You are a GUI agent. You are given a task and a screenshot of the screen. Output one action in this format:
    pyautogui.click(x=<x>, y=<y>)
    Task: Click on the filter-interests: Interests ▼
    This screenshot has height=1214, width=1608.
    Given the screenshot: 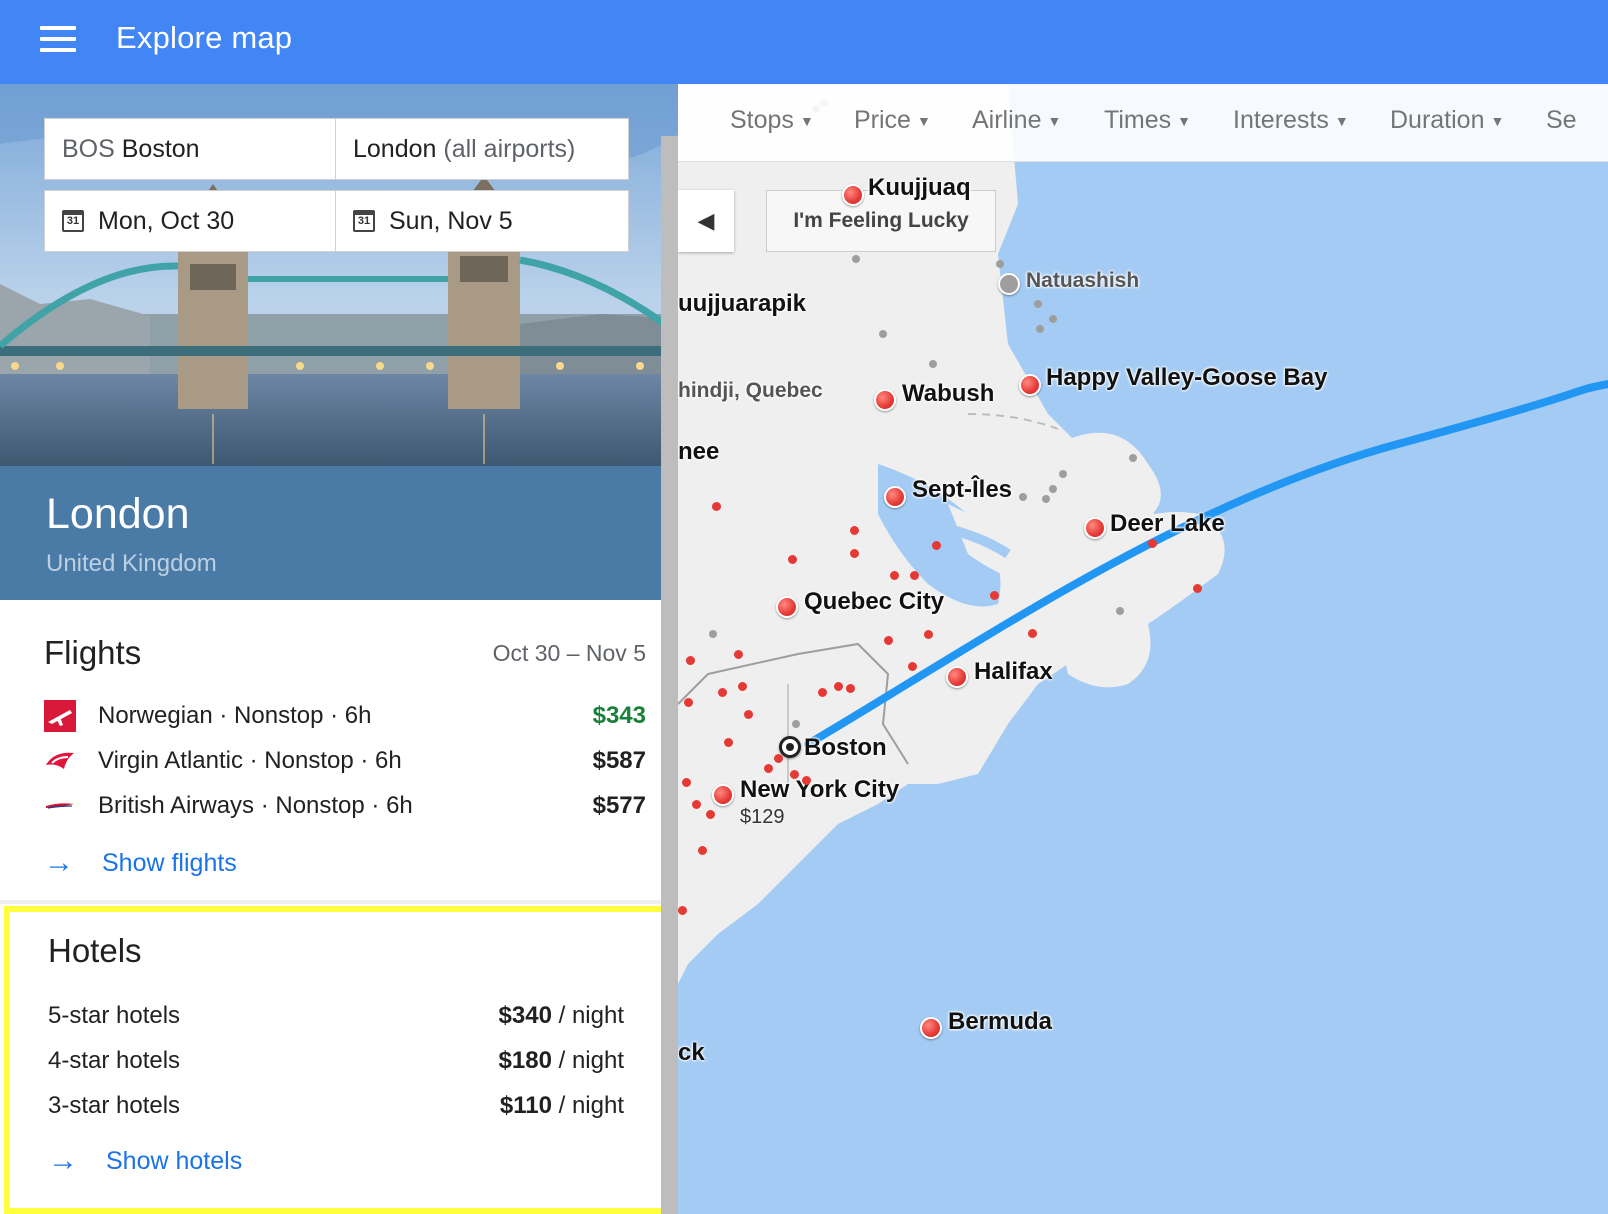 What is the action you would take?
    pyautogui.click(x=1291, y=120)
    